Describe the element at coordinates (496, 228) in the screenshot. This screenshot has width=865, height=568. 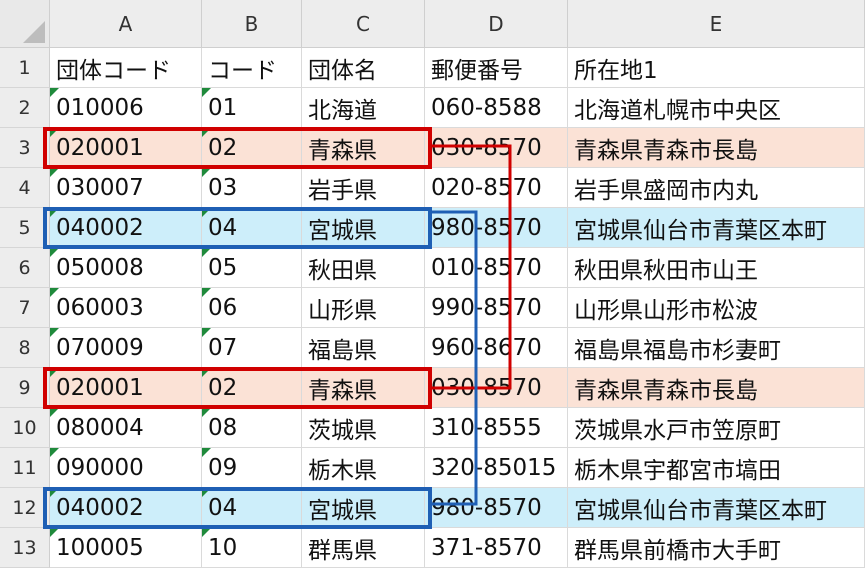
I see `cell-d5: 980-8570` at that location.